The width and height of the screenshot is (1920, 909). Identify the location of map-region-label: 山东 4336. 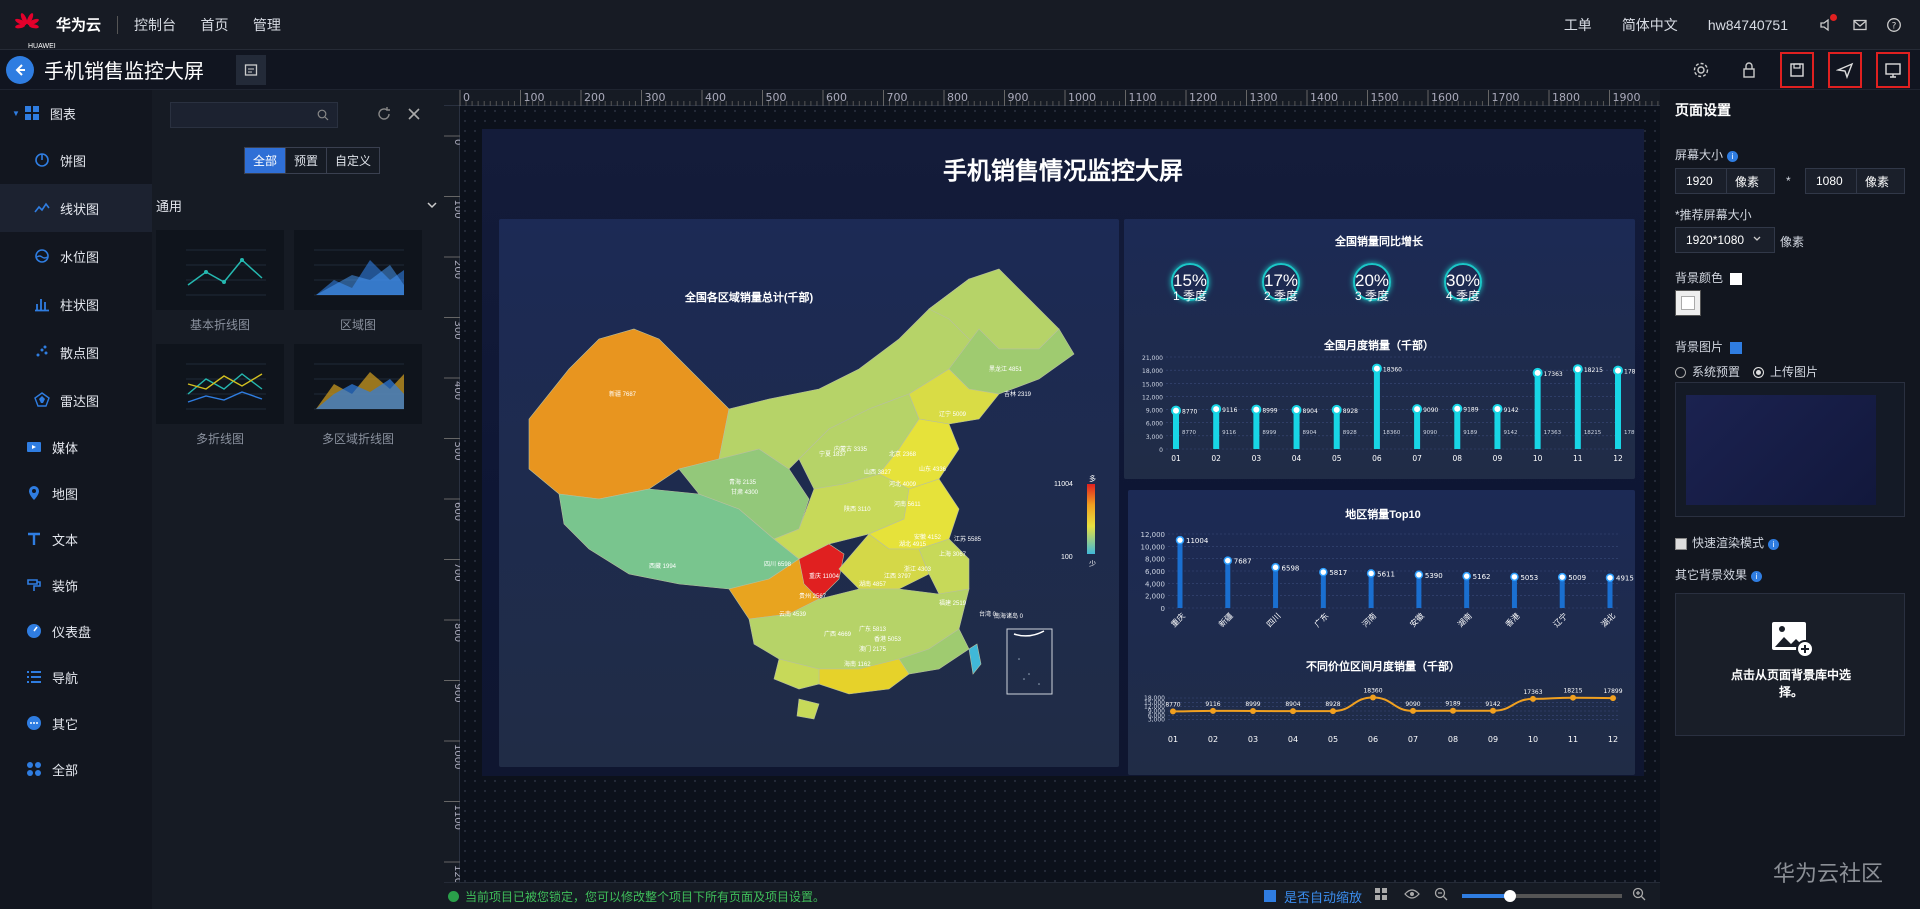
(933, 470).